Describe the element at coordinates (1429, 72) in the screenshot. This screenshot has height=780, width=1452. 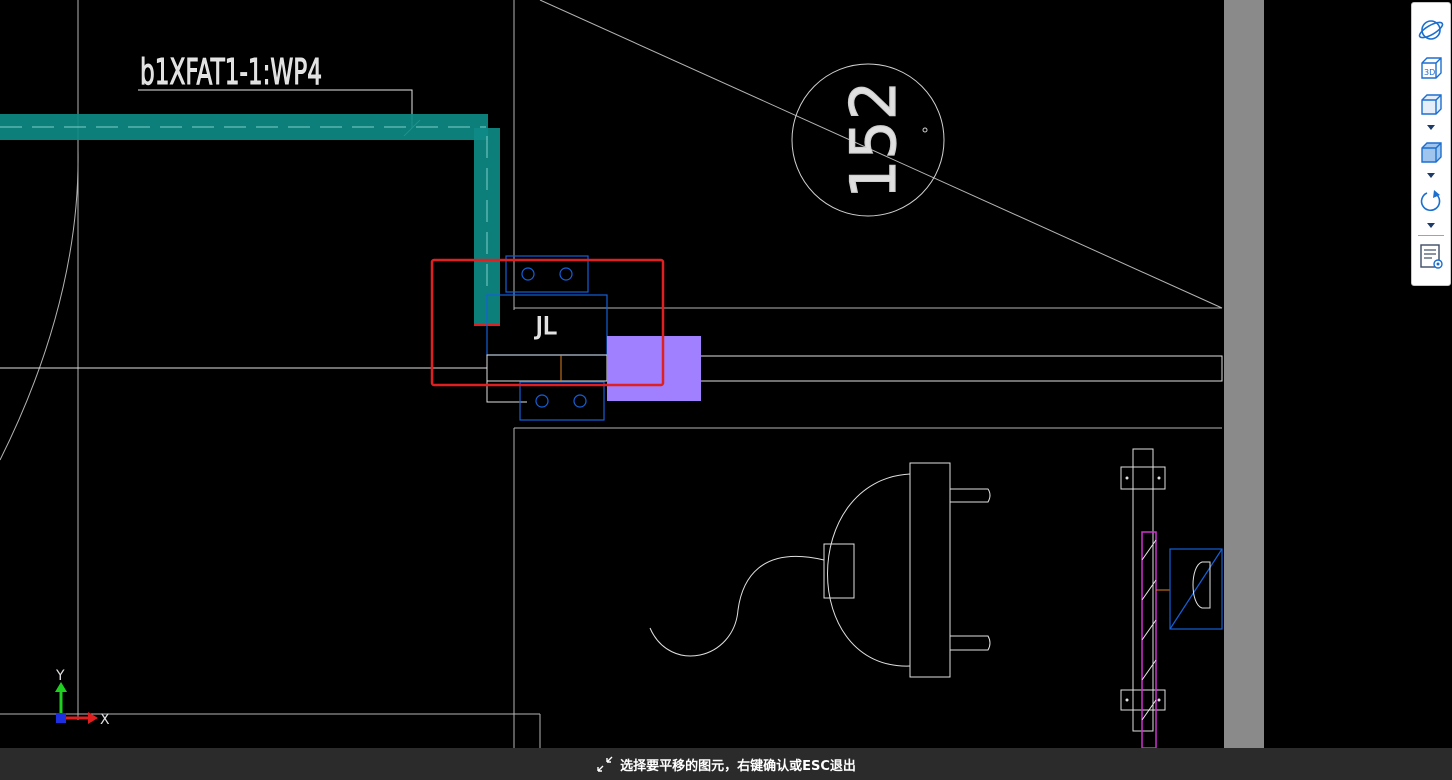
I see `3d-view-label: 3D` at that location.